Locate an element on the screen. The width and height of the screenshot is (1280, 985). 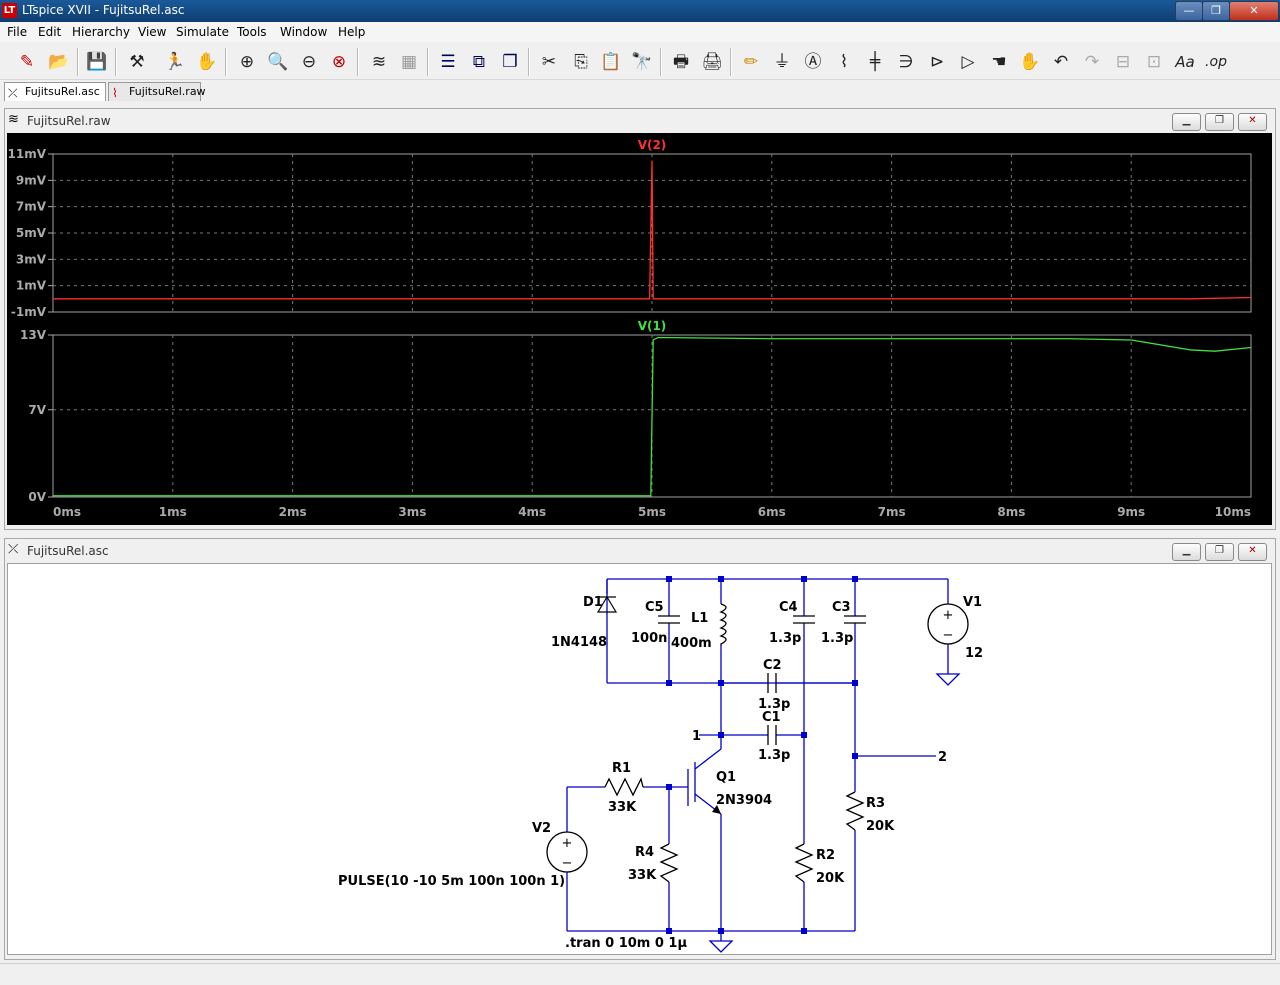
rotate-icon: ⊟ is located at coordinates (1123, 62).